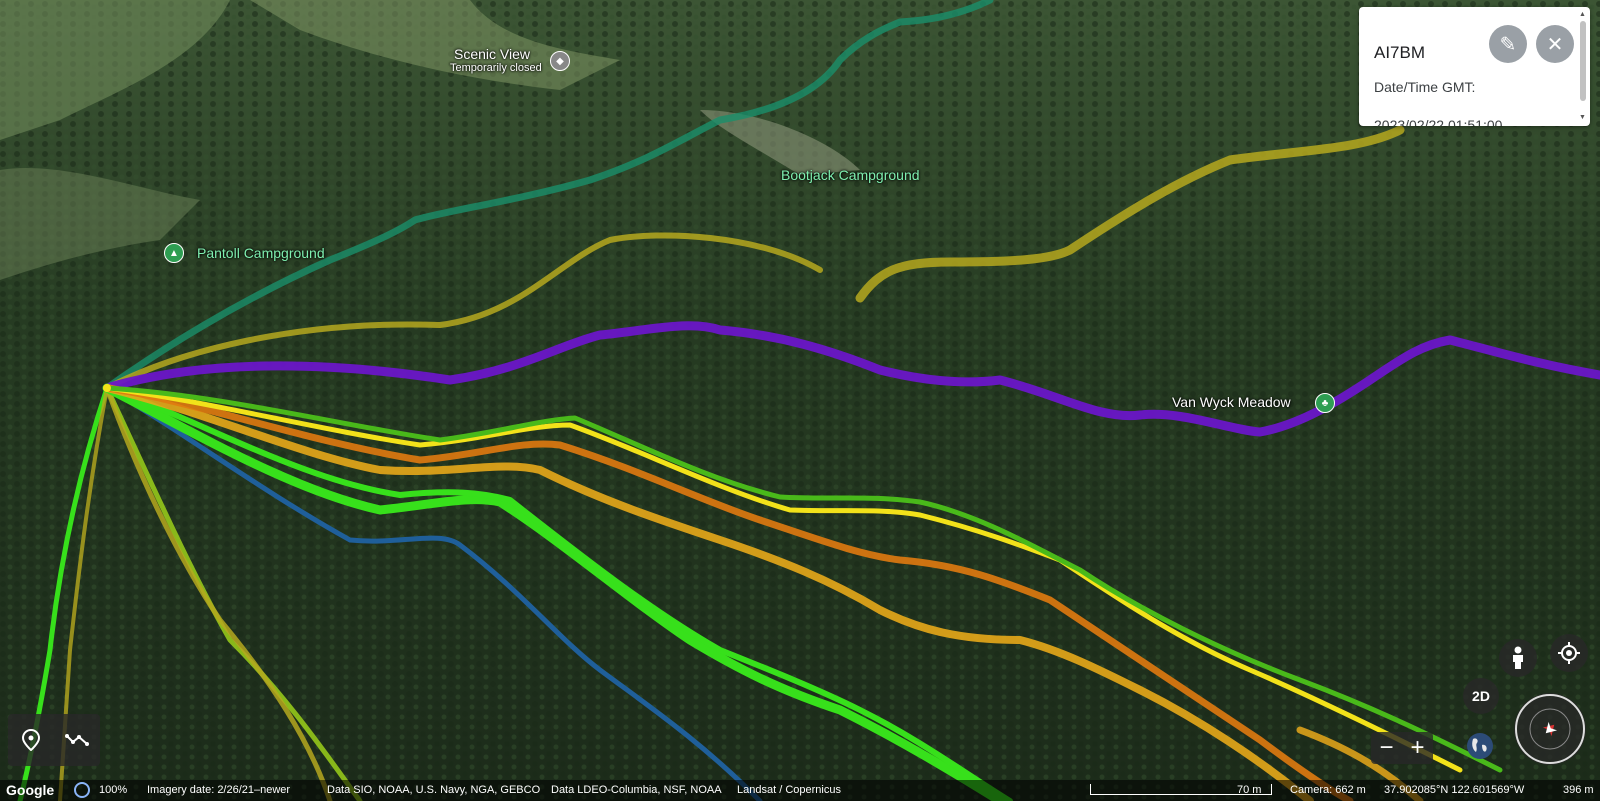 This screenshot has height=801, width=1600. Describe the element at coordinates (1328, 790) in the screenshot. I see `camera-altitude: Camera: 662 m` at that location.